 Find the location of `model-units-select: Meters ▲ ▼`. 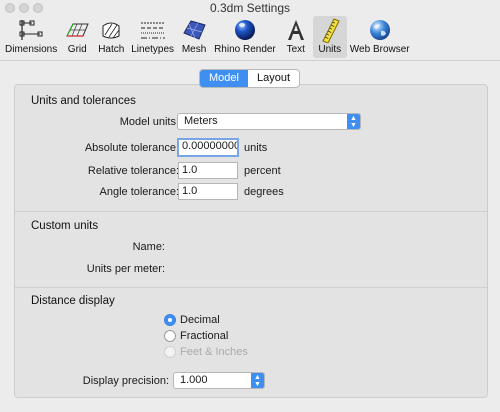

model-units-select: Meters ▲ ▼ is located at coordinates (269, 121).